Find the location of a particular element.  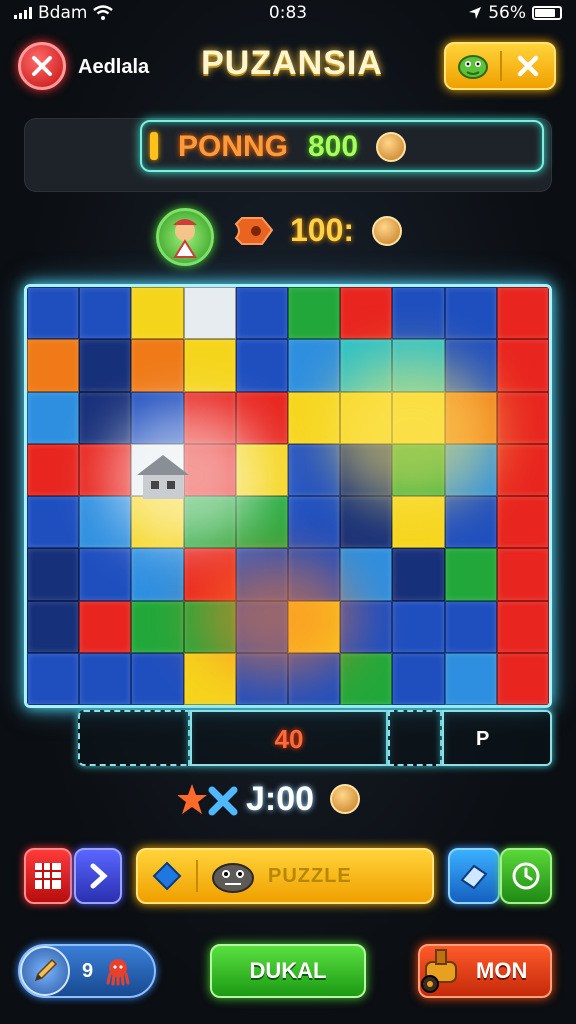

shop-button: MON is located at coordinates (485, 971).